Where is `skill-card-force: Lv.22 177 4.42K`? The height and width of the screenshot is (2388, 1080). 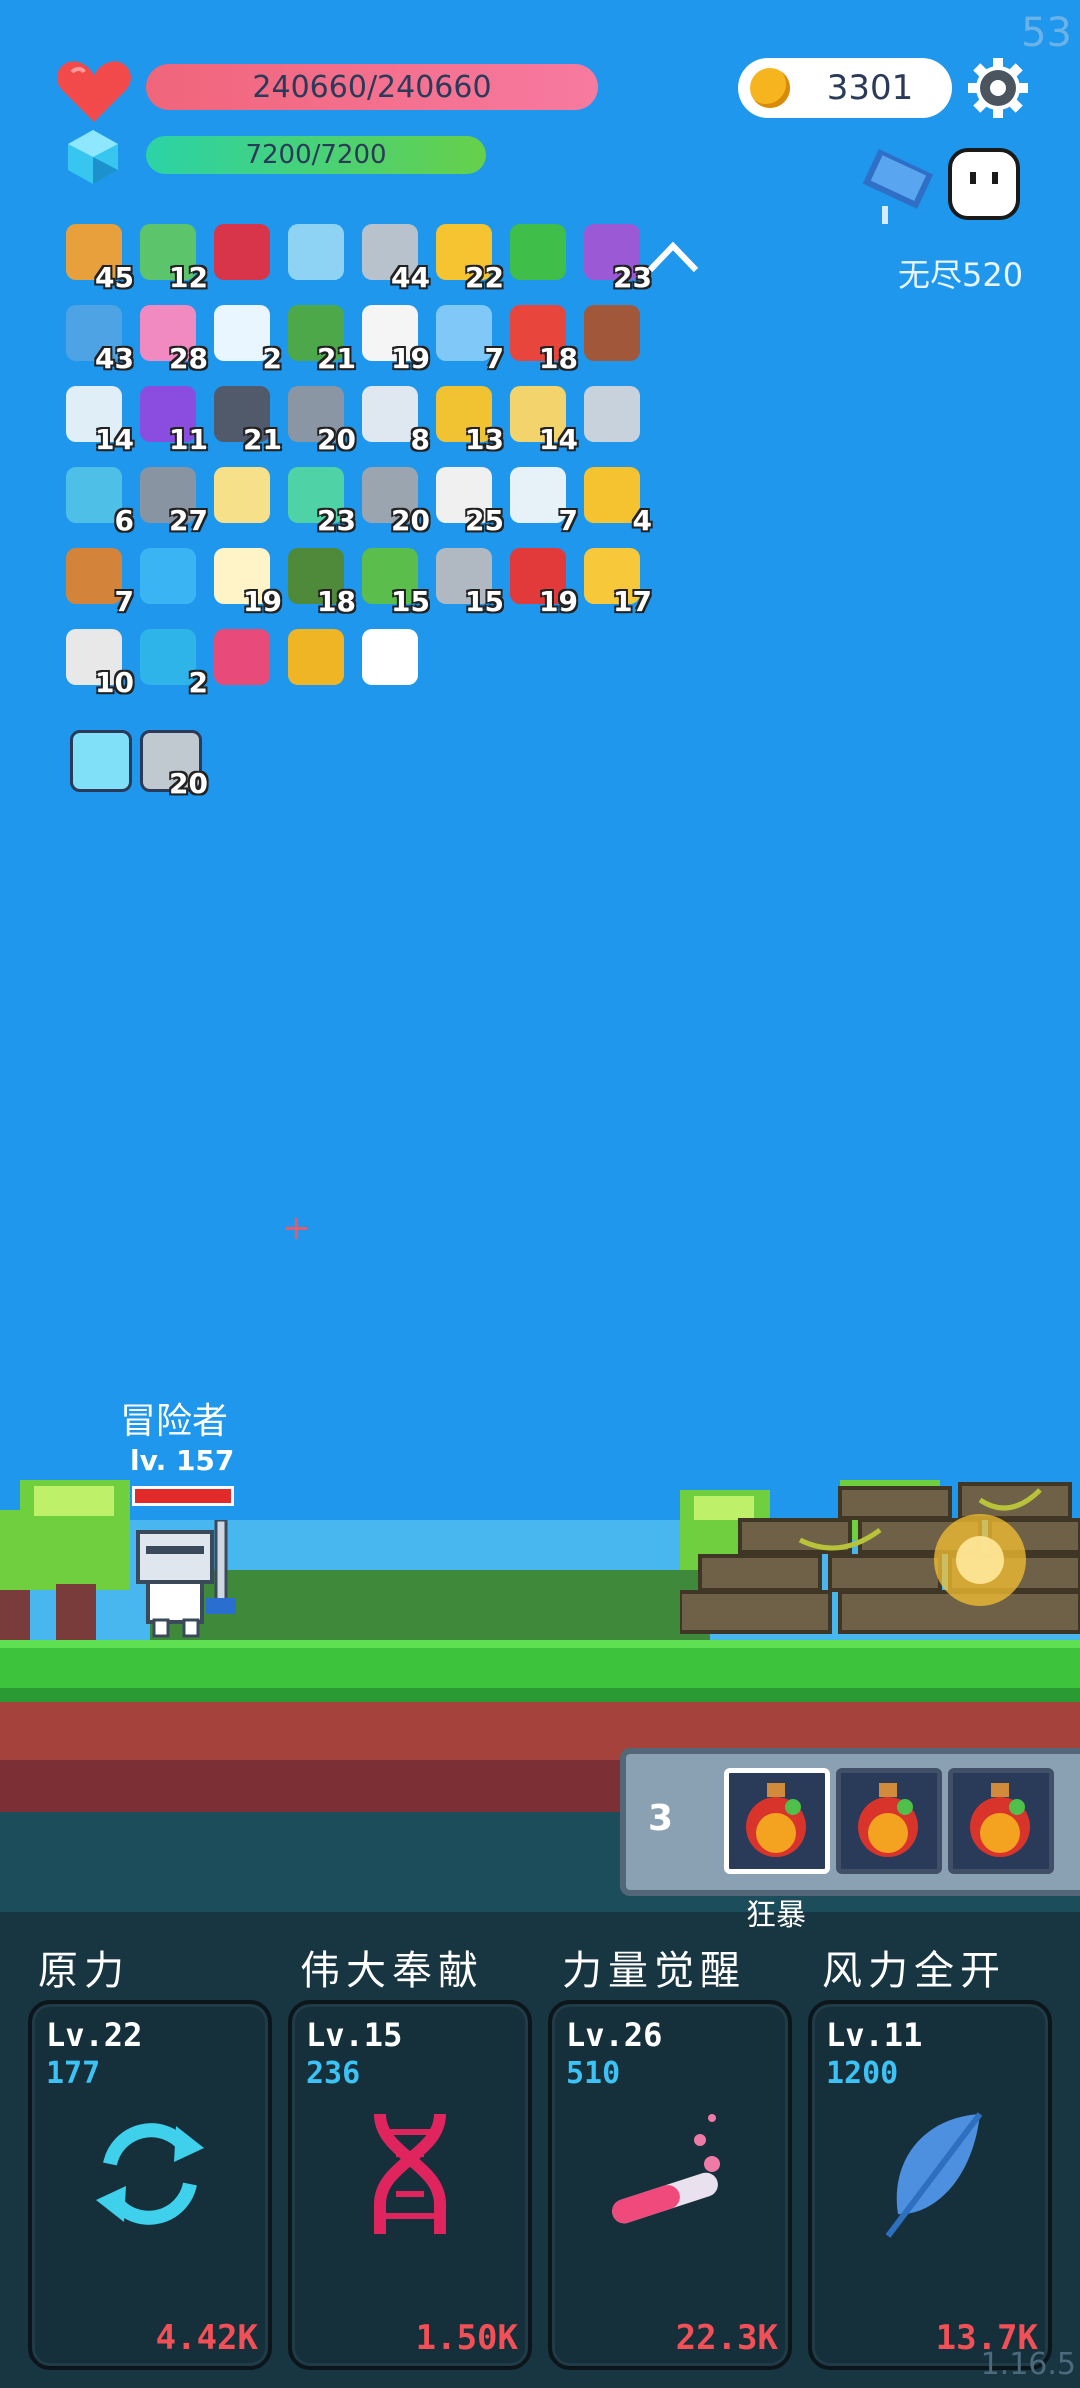
skill-card-force: Lv.22 177 4.42K is located at coordinates (150, 2185).